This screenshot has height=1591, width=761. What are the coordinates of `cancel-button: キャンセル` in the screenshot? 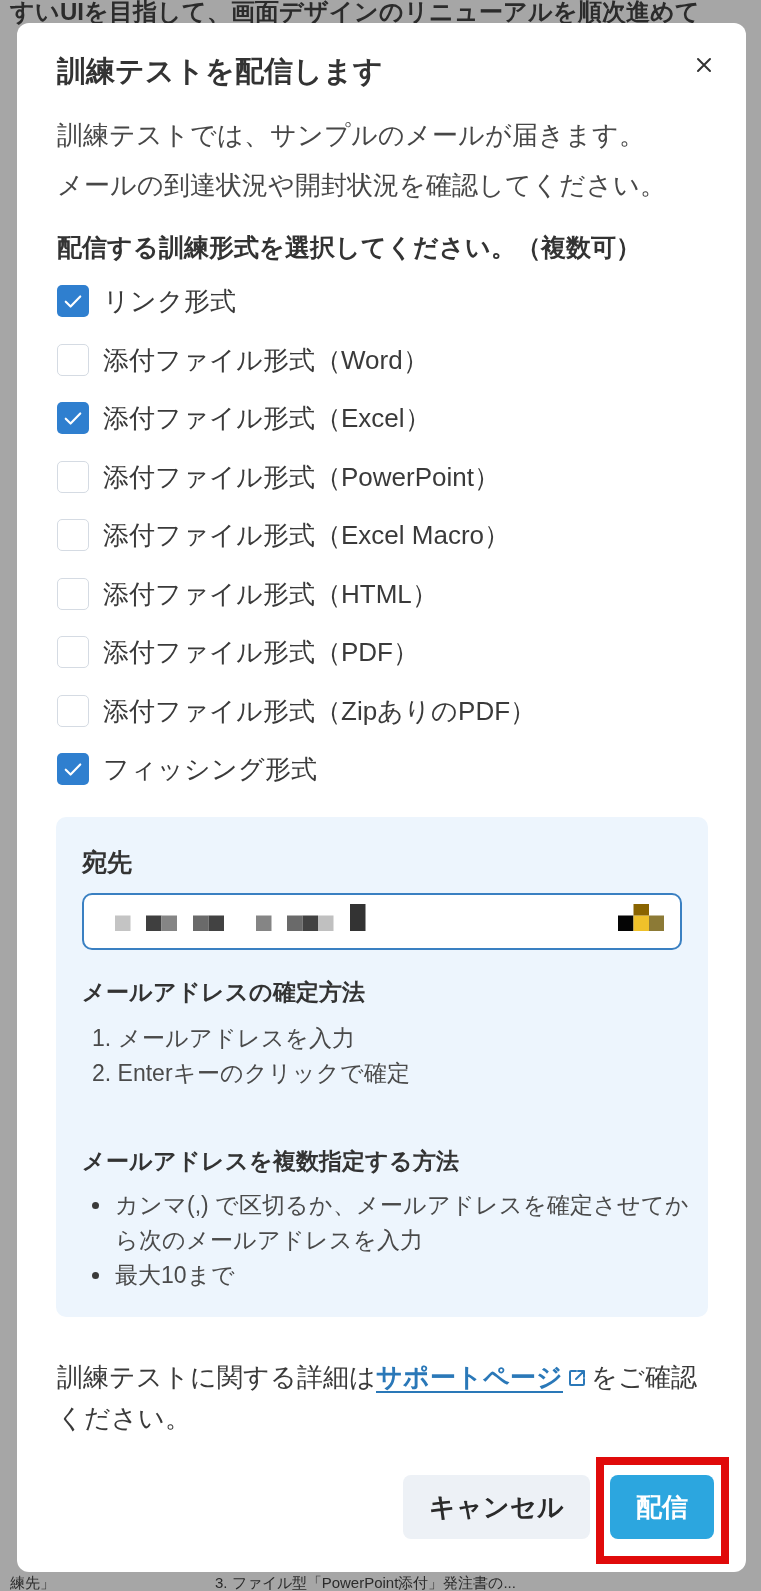 It's located at (496, 1507).